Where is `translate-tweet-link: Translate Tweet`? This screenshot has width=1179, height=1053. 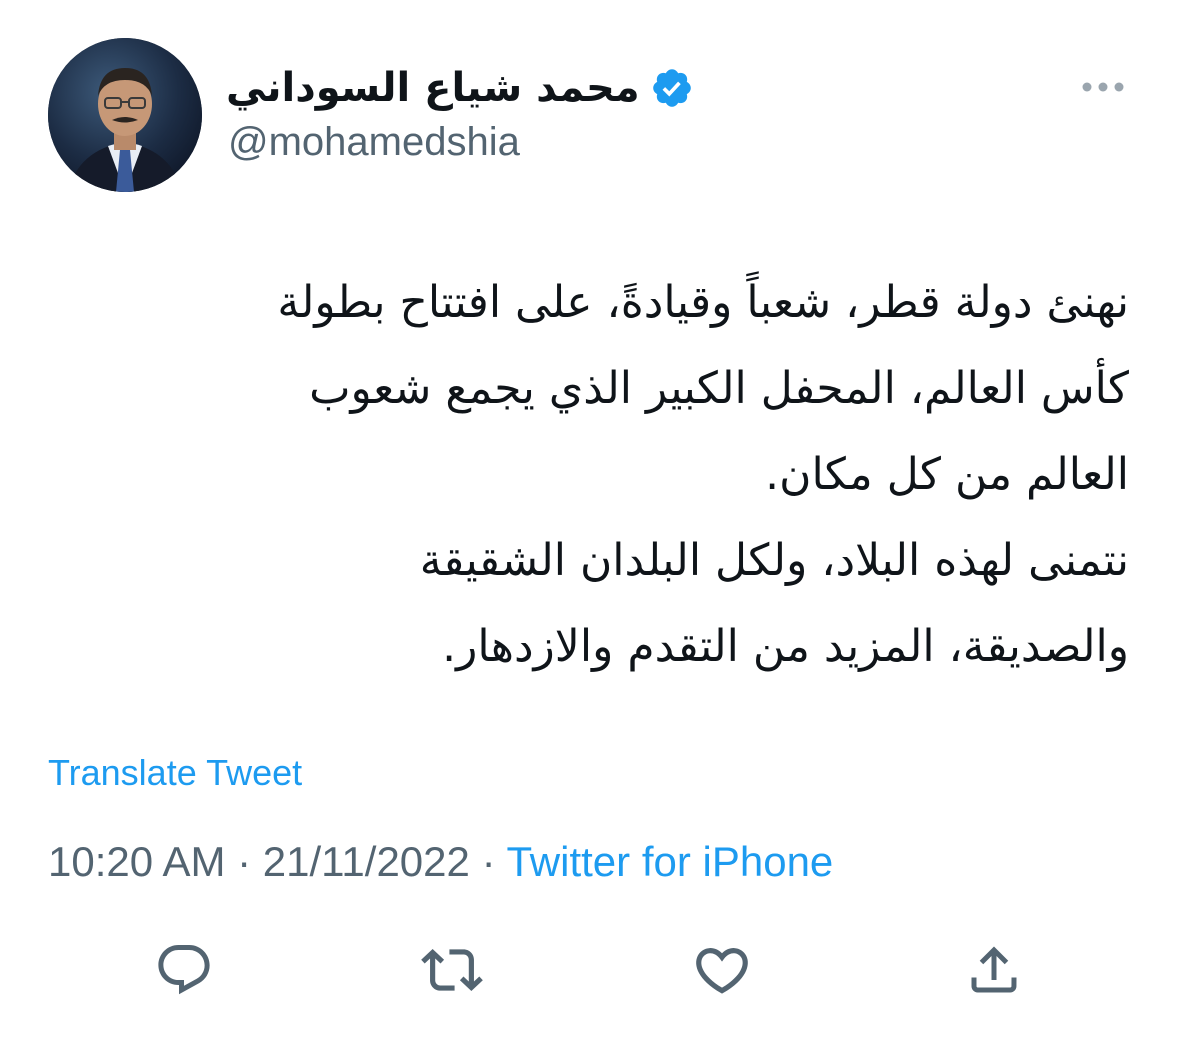
translate-tweet-link: Translate Tweet is located at coordinates (175, 773).